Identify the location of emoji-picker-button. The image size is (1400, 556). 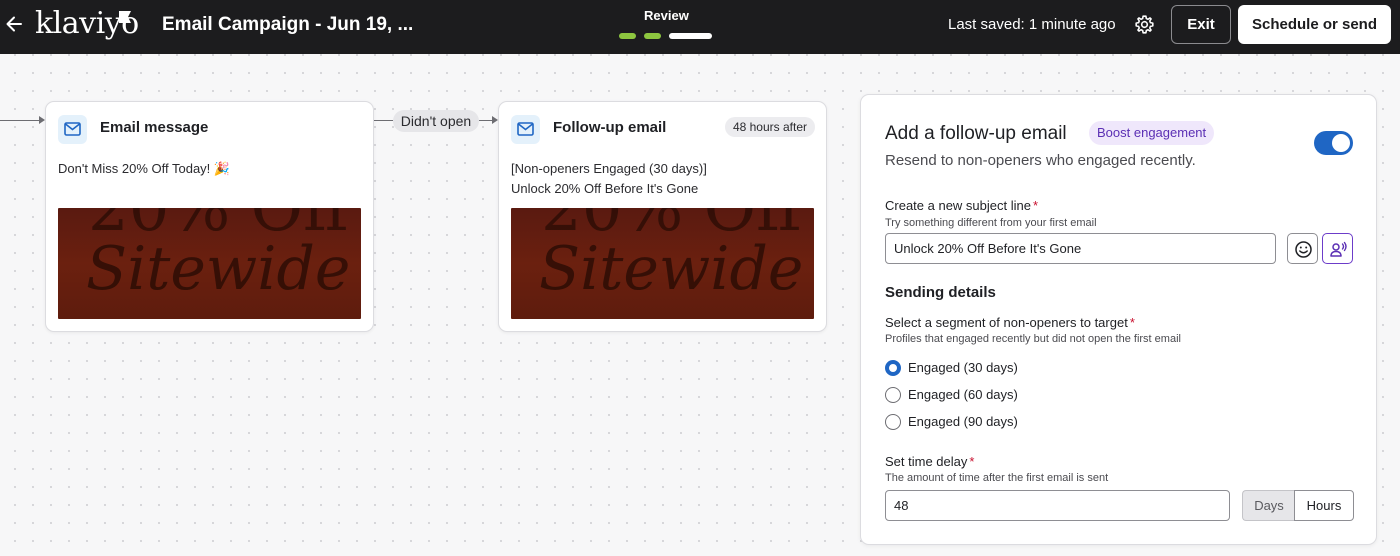
(1302, 248).